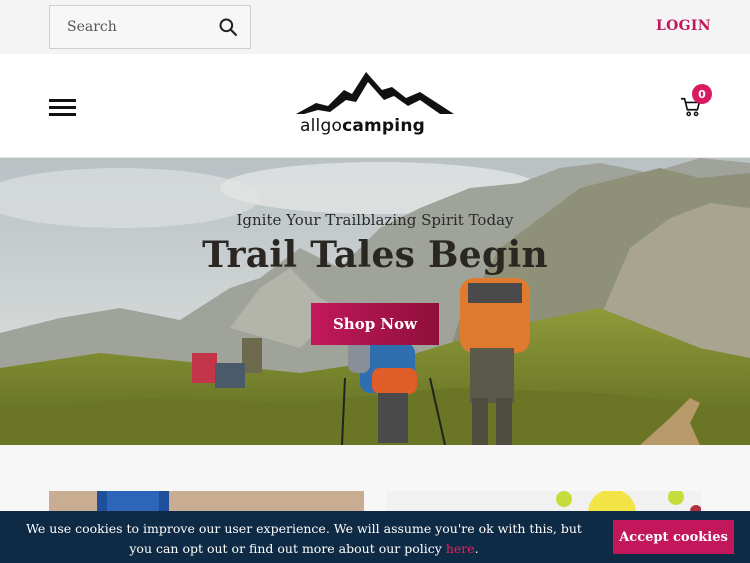  What do you see at coordinates (362, 126) in the screenshot?
I see `logo-wordmark: allgocamping` at bounding box center [362, 126].